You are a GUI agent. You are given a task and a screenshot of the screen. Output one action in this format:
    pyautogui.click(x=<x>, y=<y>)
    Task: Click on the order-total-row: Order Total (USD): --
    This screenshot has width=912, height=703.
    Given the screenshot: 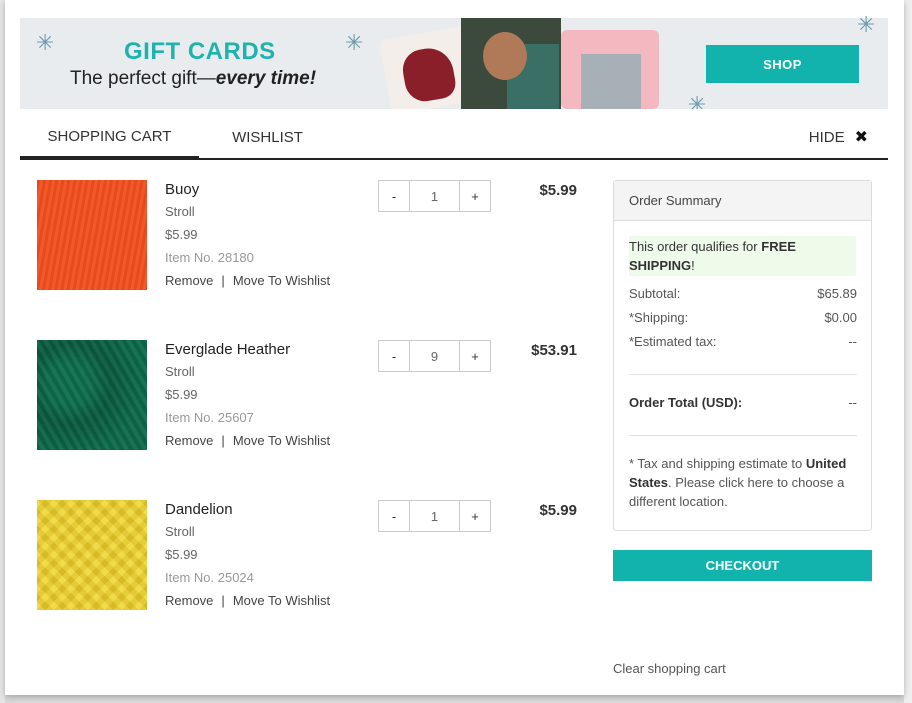 What is the action you would take?
    pyautogui.click(x=743, y=402)
    